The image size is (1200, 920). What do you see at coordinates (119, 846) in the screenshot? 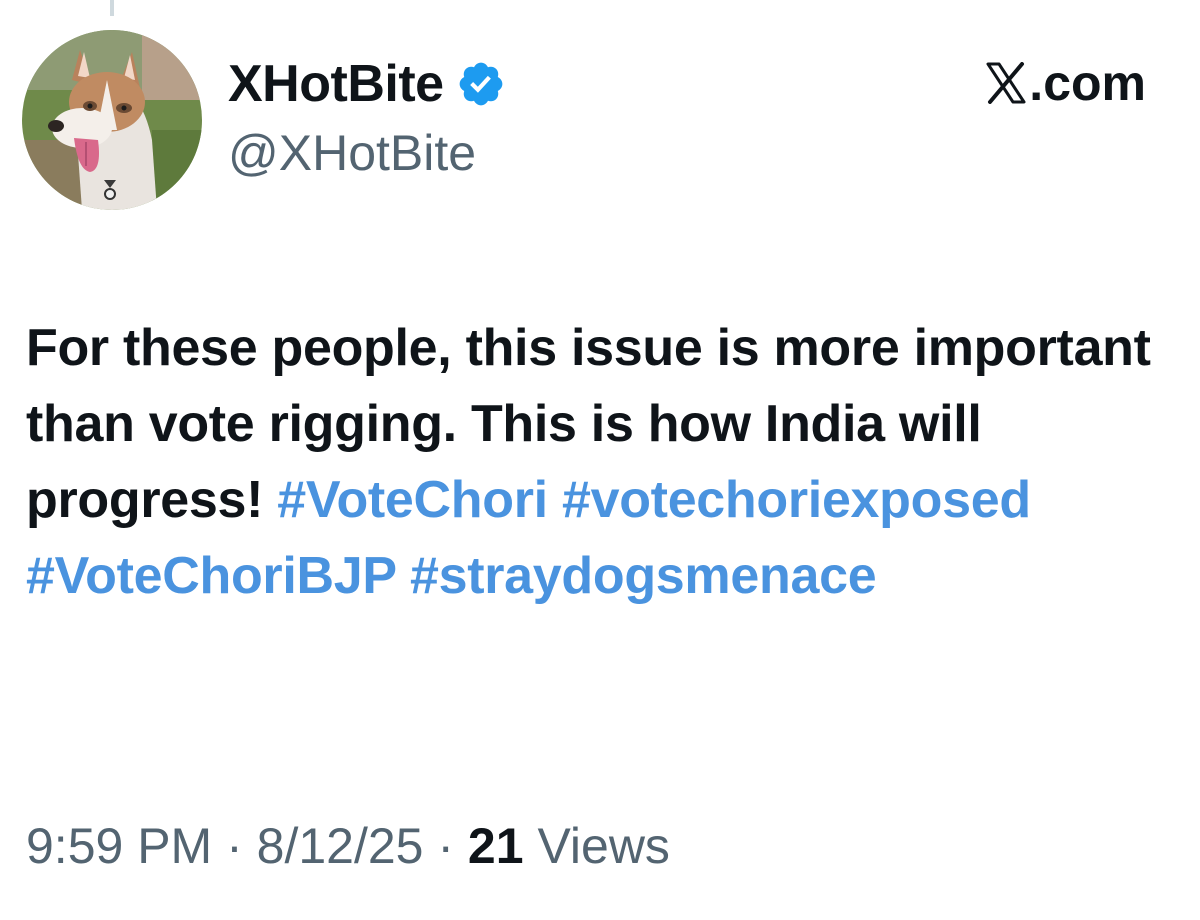
I see `tweet-time: 9:59 PM` at bounding box center [119, 846].